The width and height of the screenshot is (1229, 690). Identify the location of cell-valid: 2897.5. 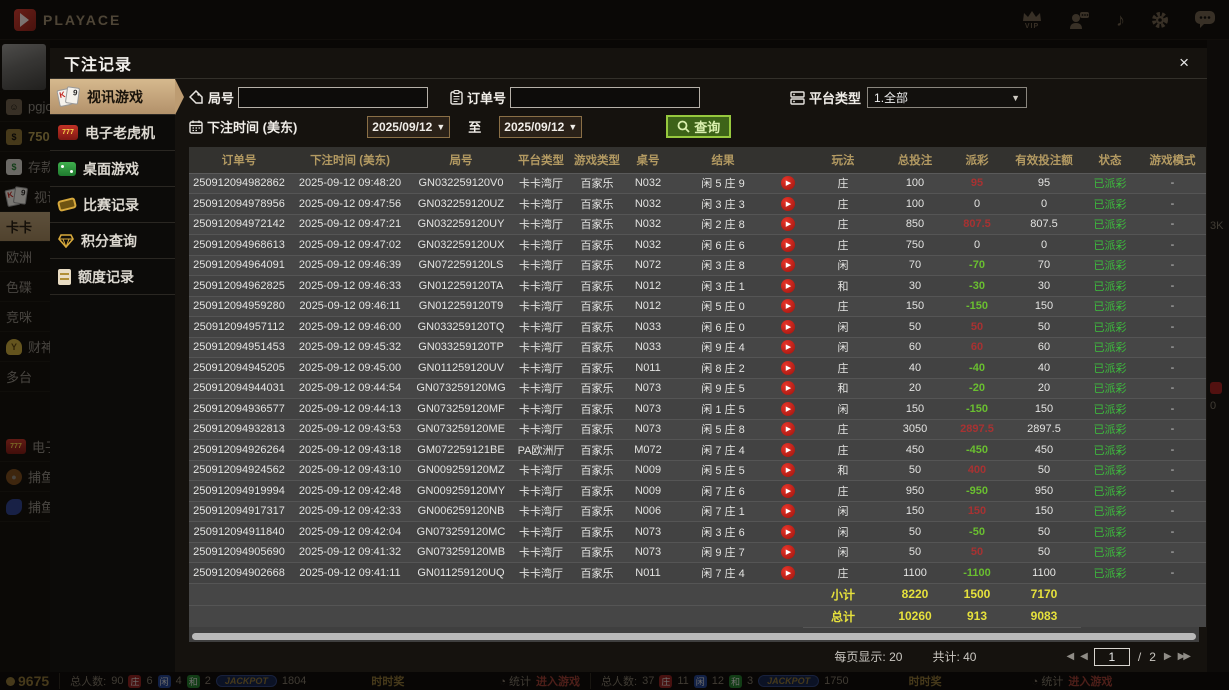
(1044, 429).